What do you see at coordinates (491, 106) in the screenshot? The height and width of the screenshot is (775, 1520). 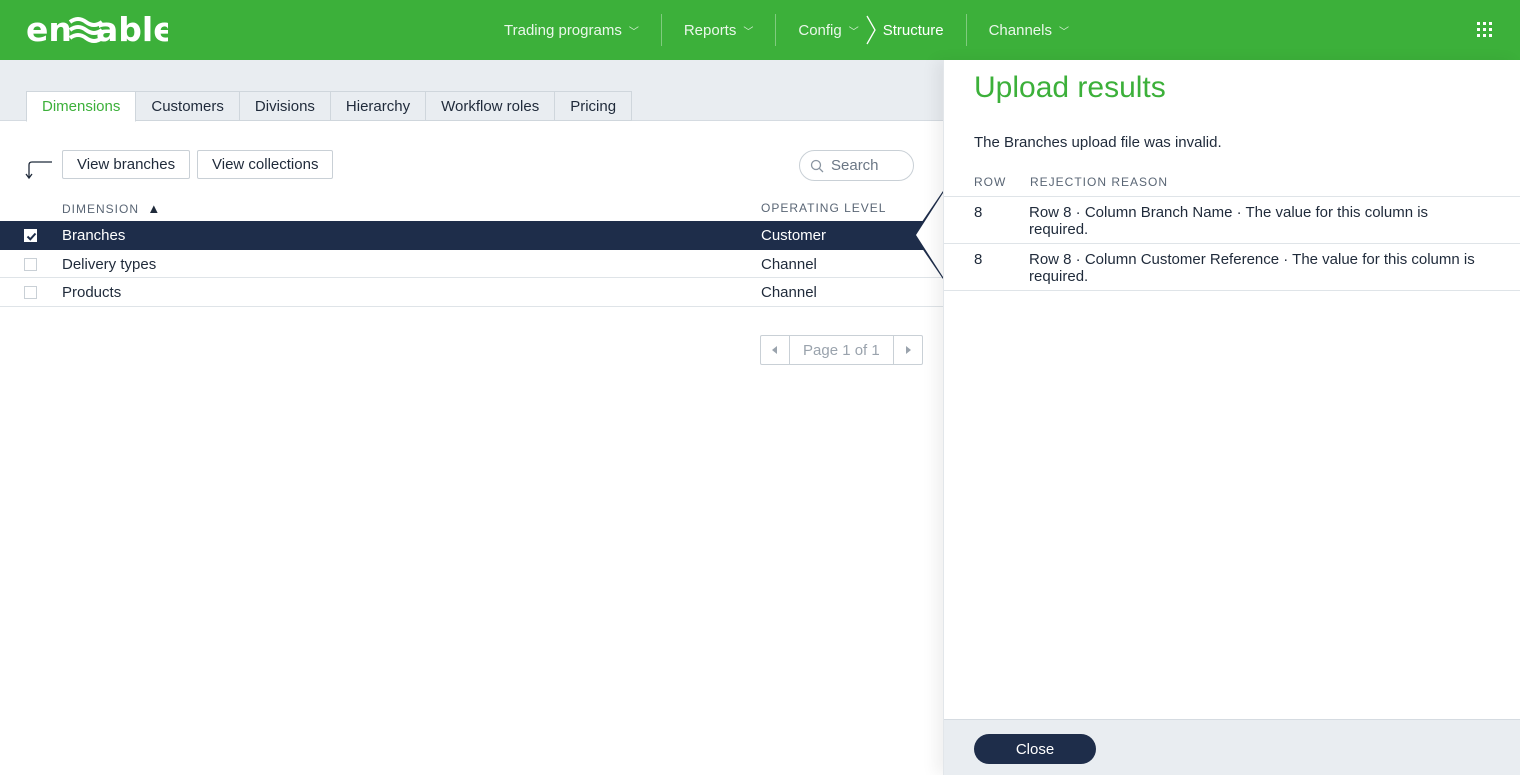 I see `tab-workflow-roles: Workflow roles` at bounding box center [491, 106].